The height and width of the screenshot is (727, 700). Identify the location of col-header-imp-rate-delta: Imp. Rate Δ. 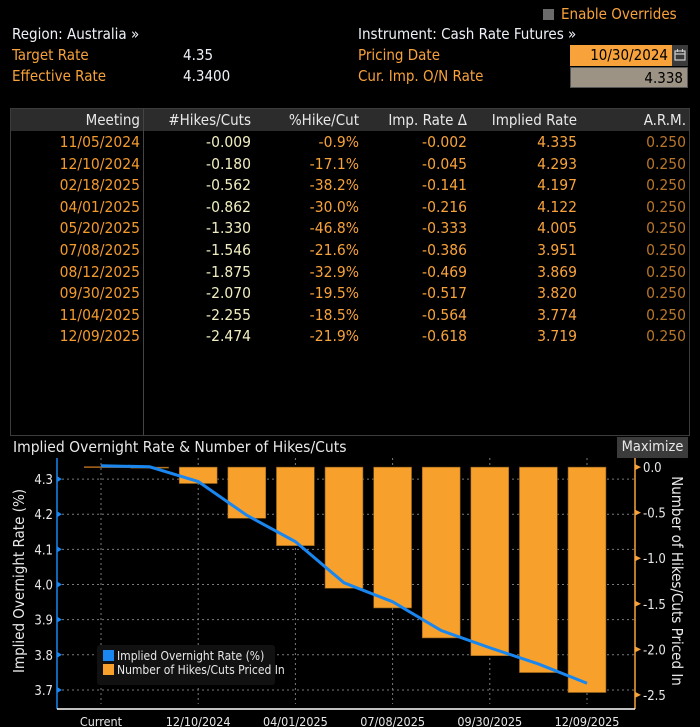
(413, 120).